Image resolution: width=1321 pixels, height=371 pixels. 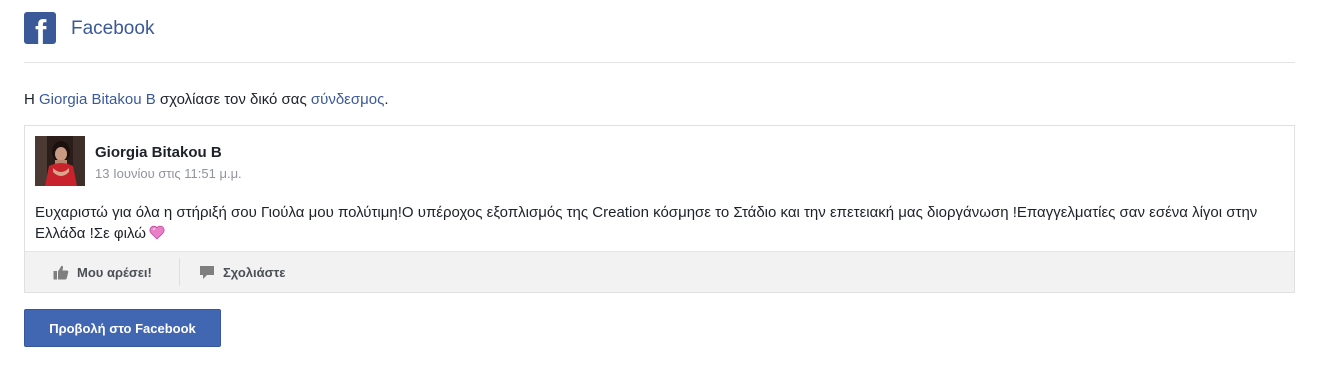 What do you see at coordinates (233, 99) in the screenshot?
I see `notice-middle: σχολίασε τον δικό σας` at bounding box center [233, 99].